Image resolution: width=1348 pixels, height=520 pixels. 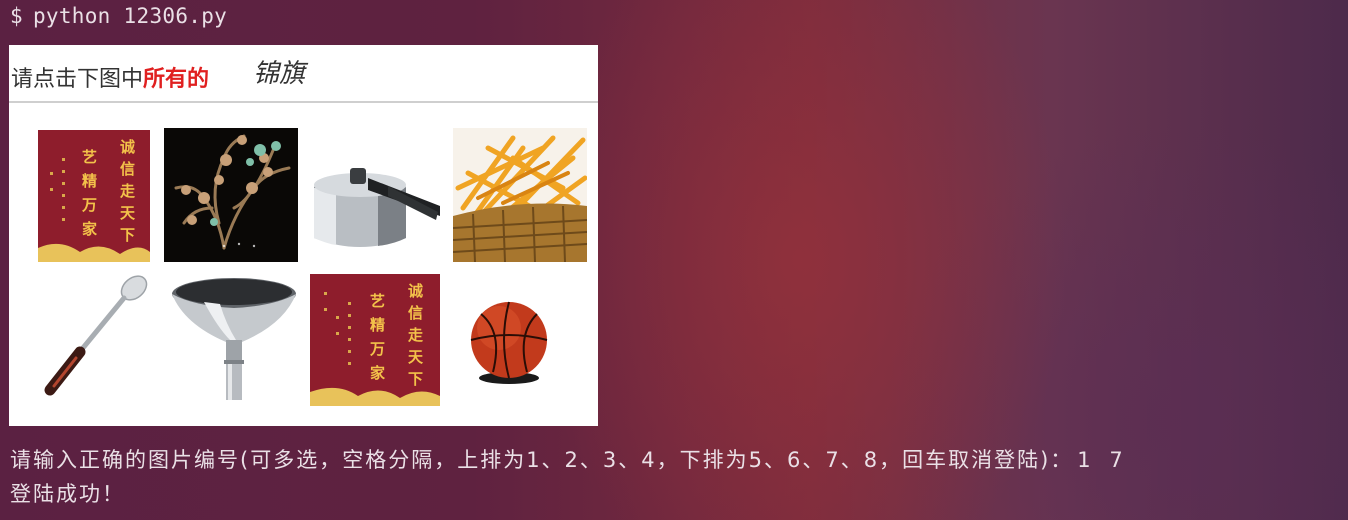 I want to click on captcha-target-word: 锦旗, so click(x=279, y=74).